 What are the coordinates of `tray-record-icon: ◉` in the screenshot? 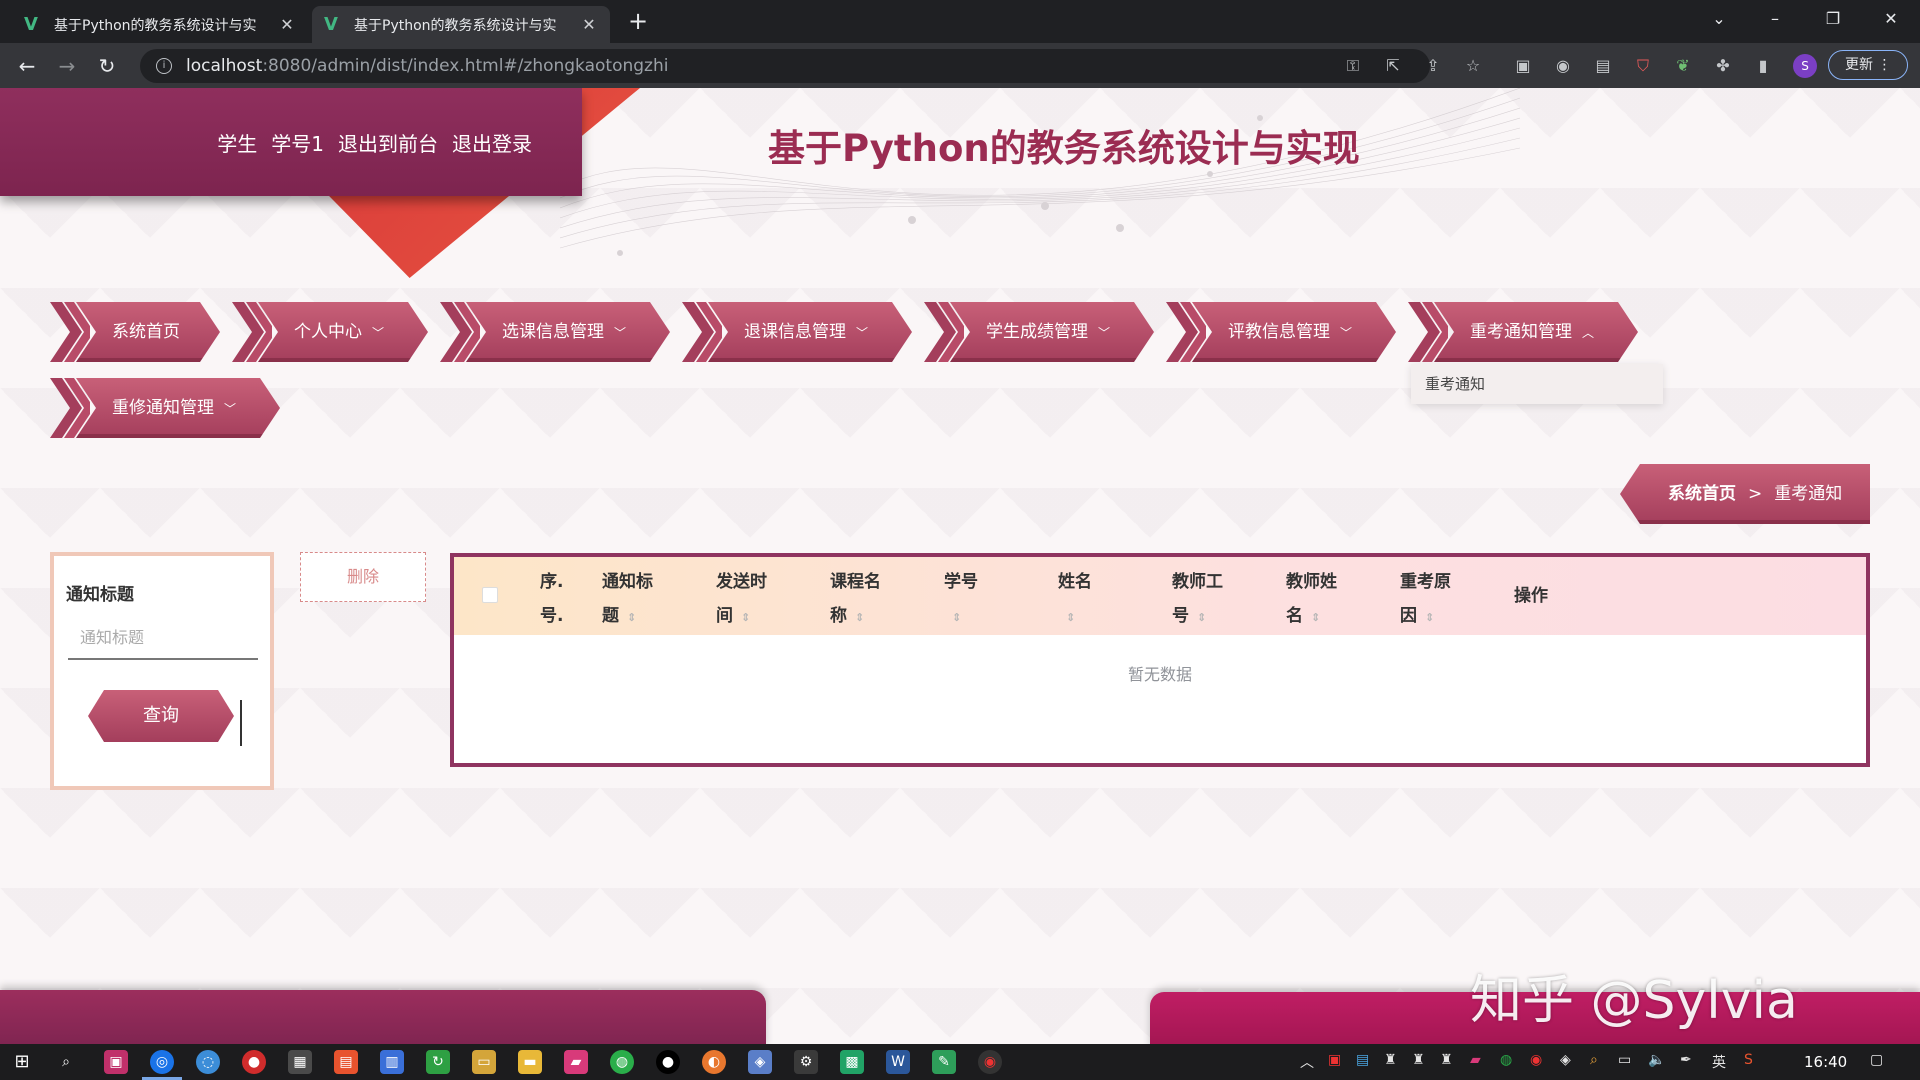 It's located at (1536, 1060).